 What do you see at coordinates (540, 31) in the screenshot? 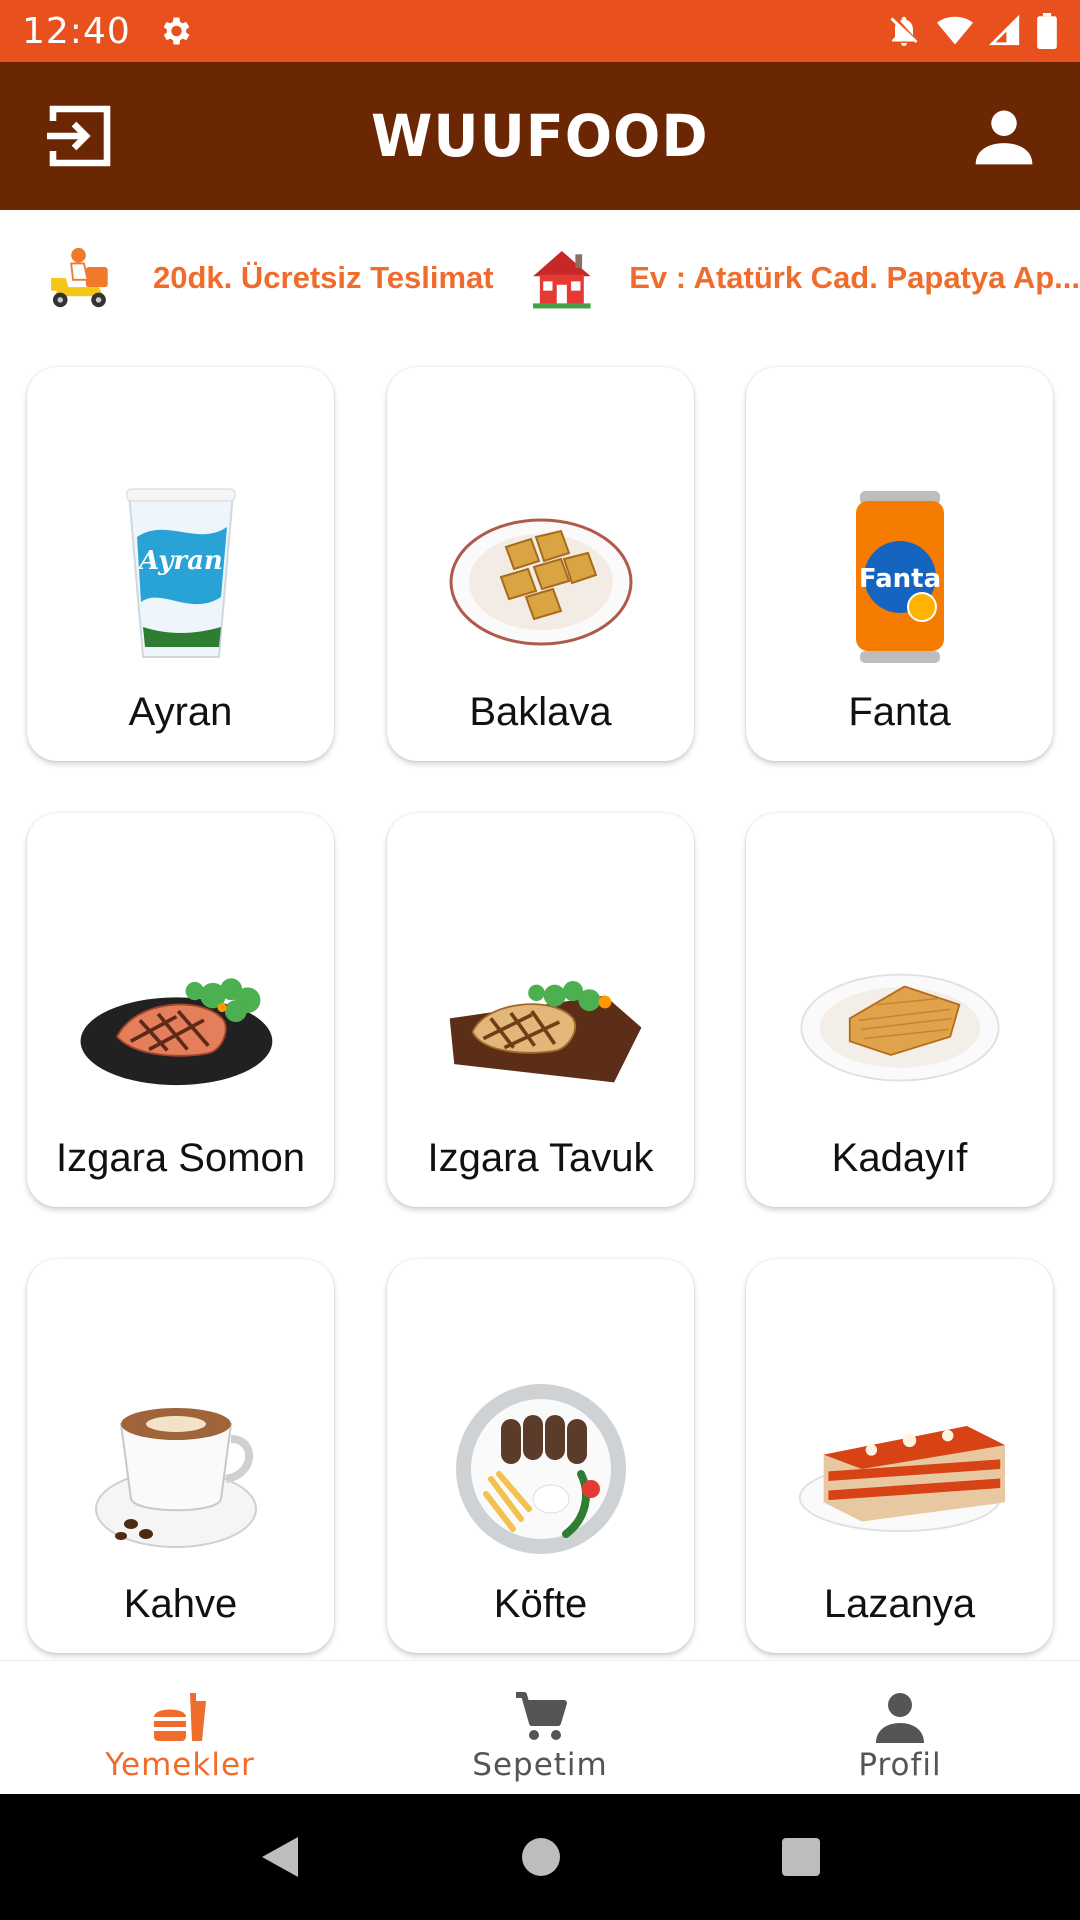
I see `status-bar: 12:40` at bounding box center [540, 31].